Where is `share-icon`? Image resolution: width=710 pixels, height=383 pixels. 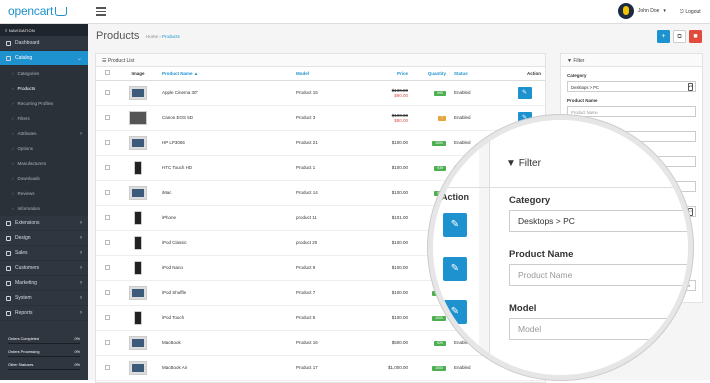
share-icon is located at coordinates (8, 283).